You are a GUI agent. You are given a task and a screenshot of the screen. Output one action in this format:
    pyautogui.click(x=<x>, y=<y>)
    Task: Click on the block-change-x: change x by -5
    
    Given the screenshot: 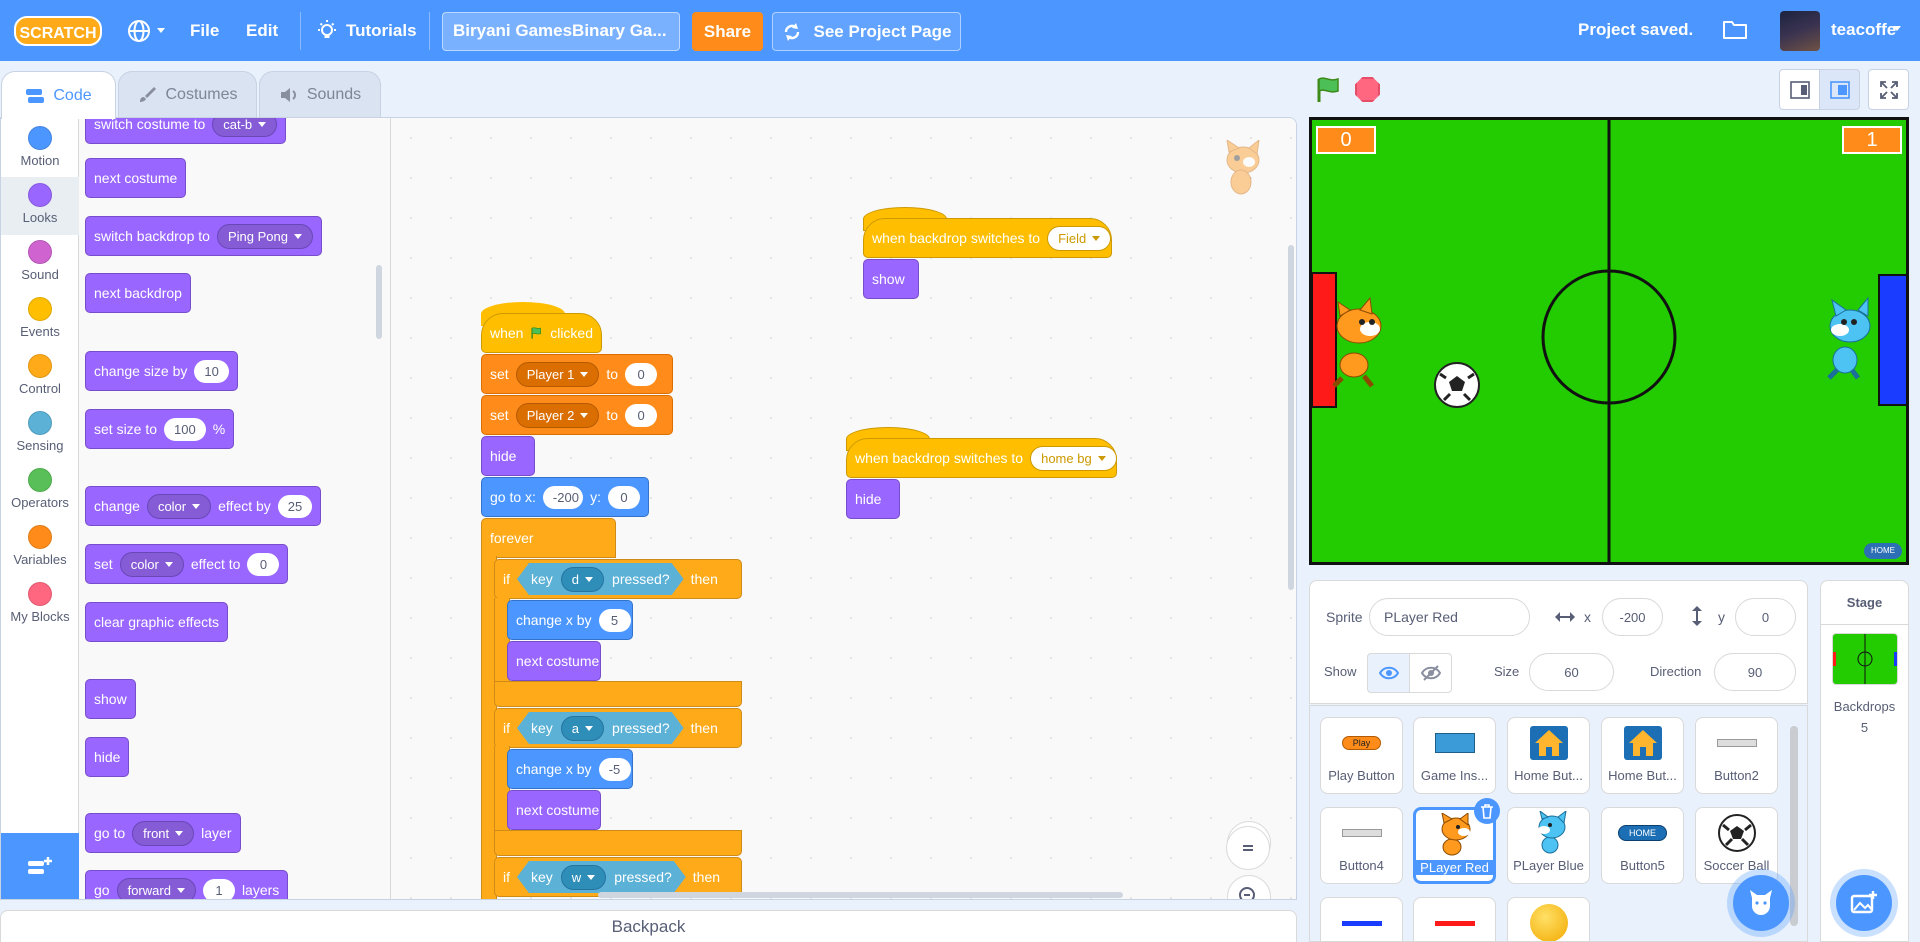 What is the action you would take?
    pyautogui.click(x=570, y=769)
    